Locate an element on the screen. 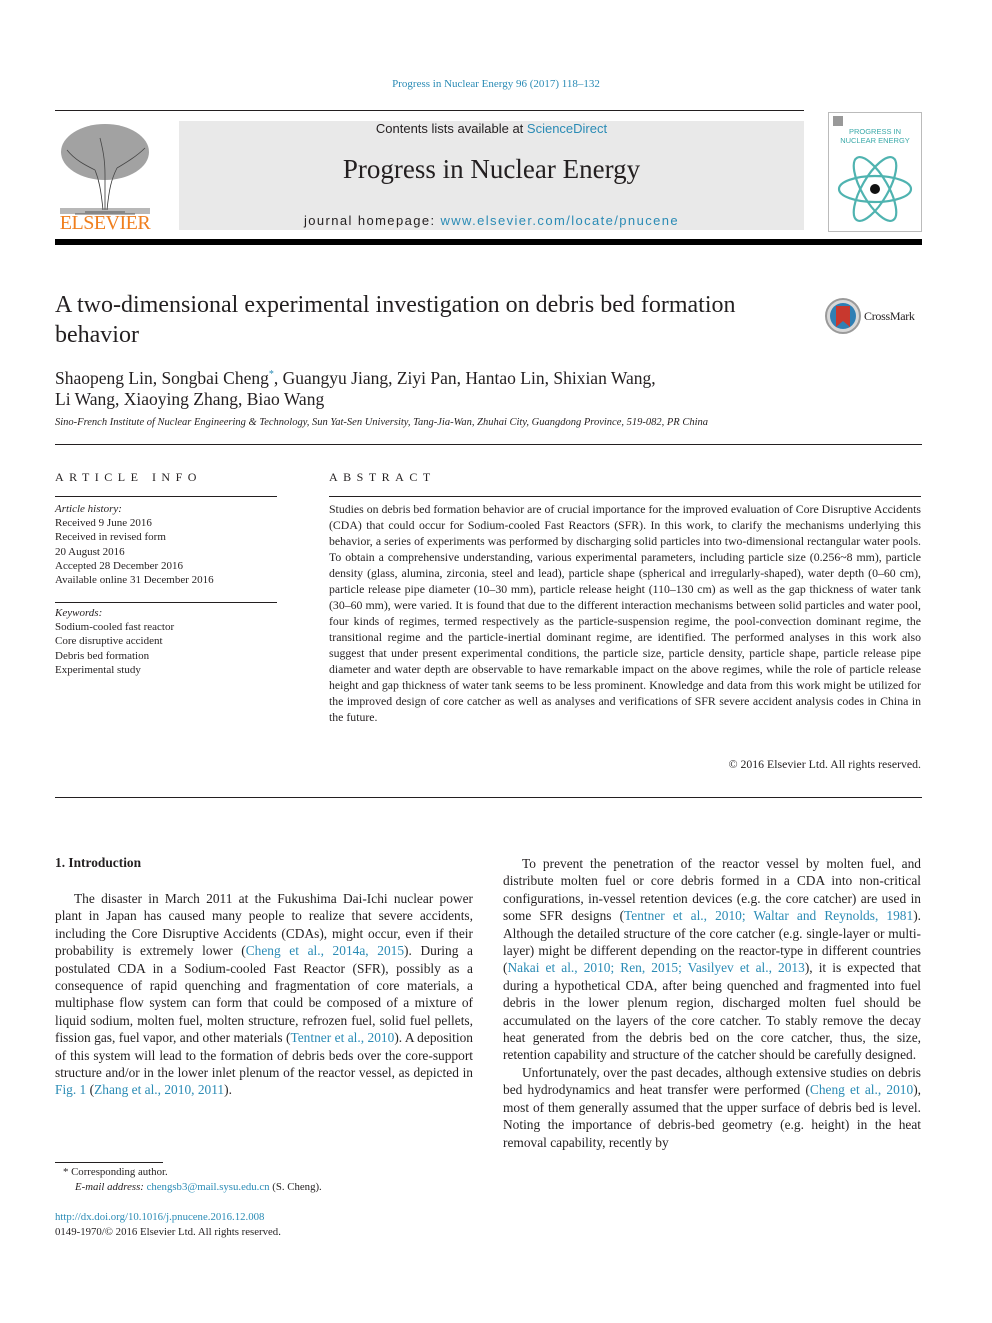 The image size is (992, 1323). article-info-heading: ARTICLE INFO is located at coordinates (128, 477).